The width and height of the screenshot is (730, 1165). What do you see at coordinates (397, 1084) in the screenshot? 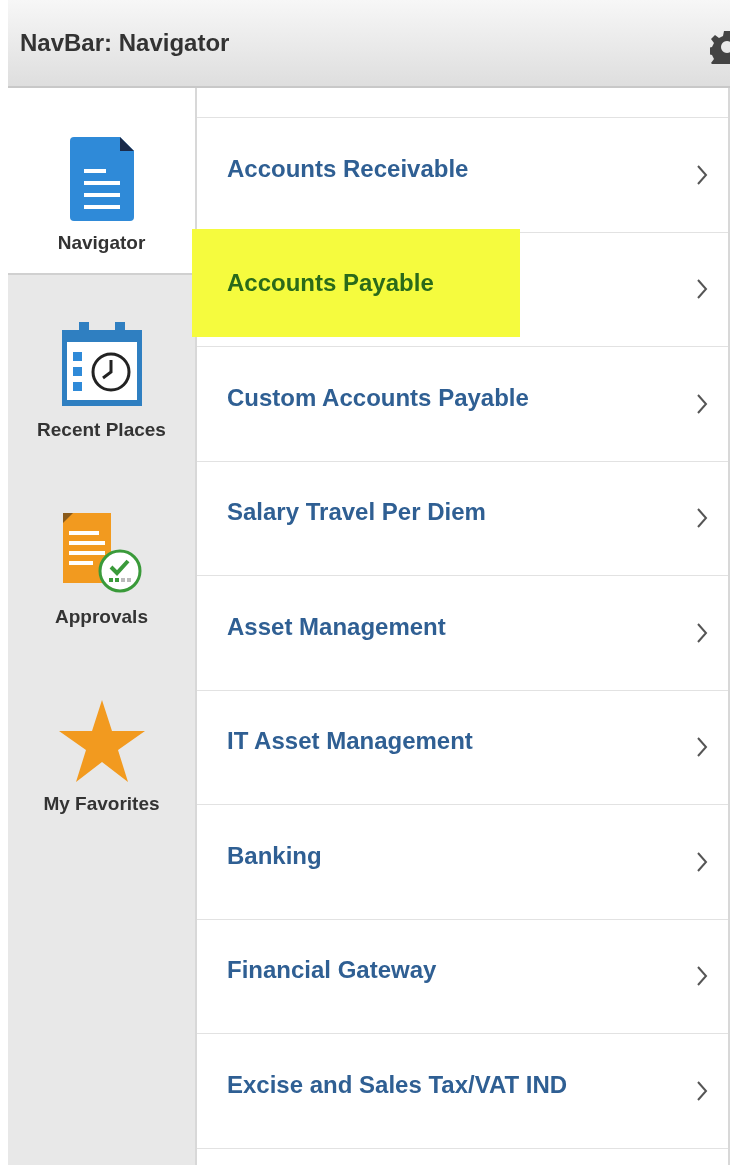
I see `menu-item-label: Excise and Sales Tax/VAT IND` at bounding box center [397, 1084].